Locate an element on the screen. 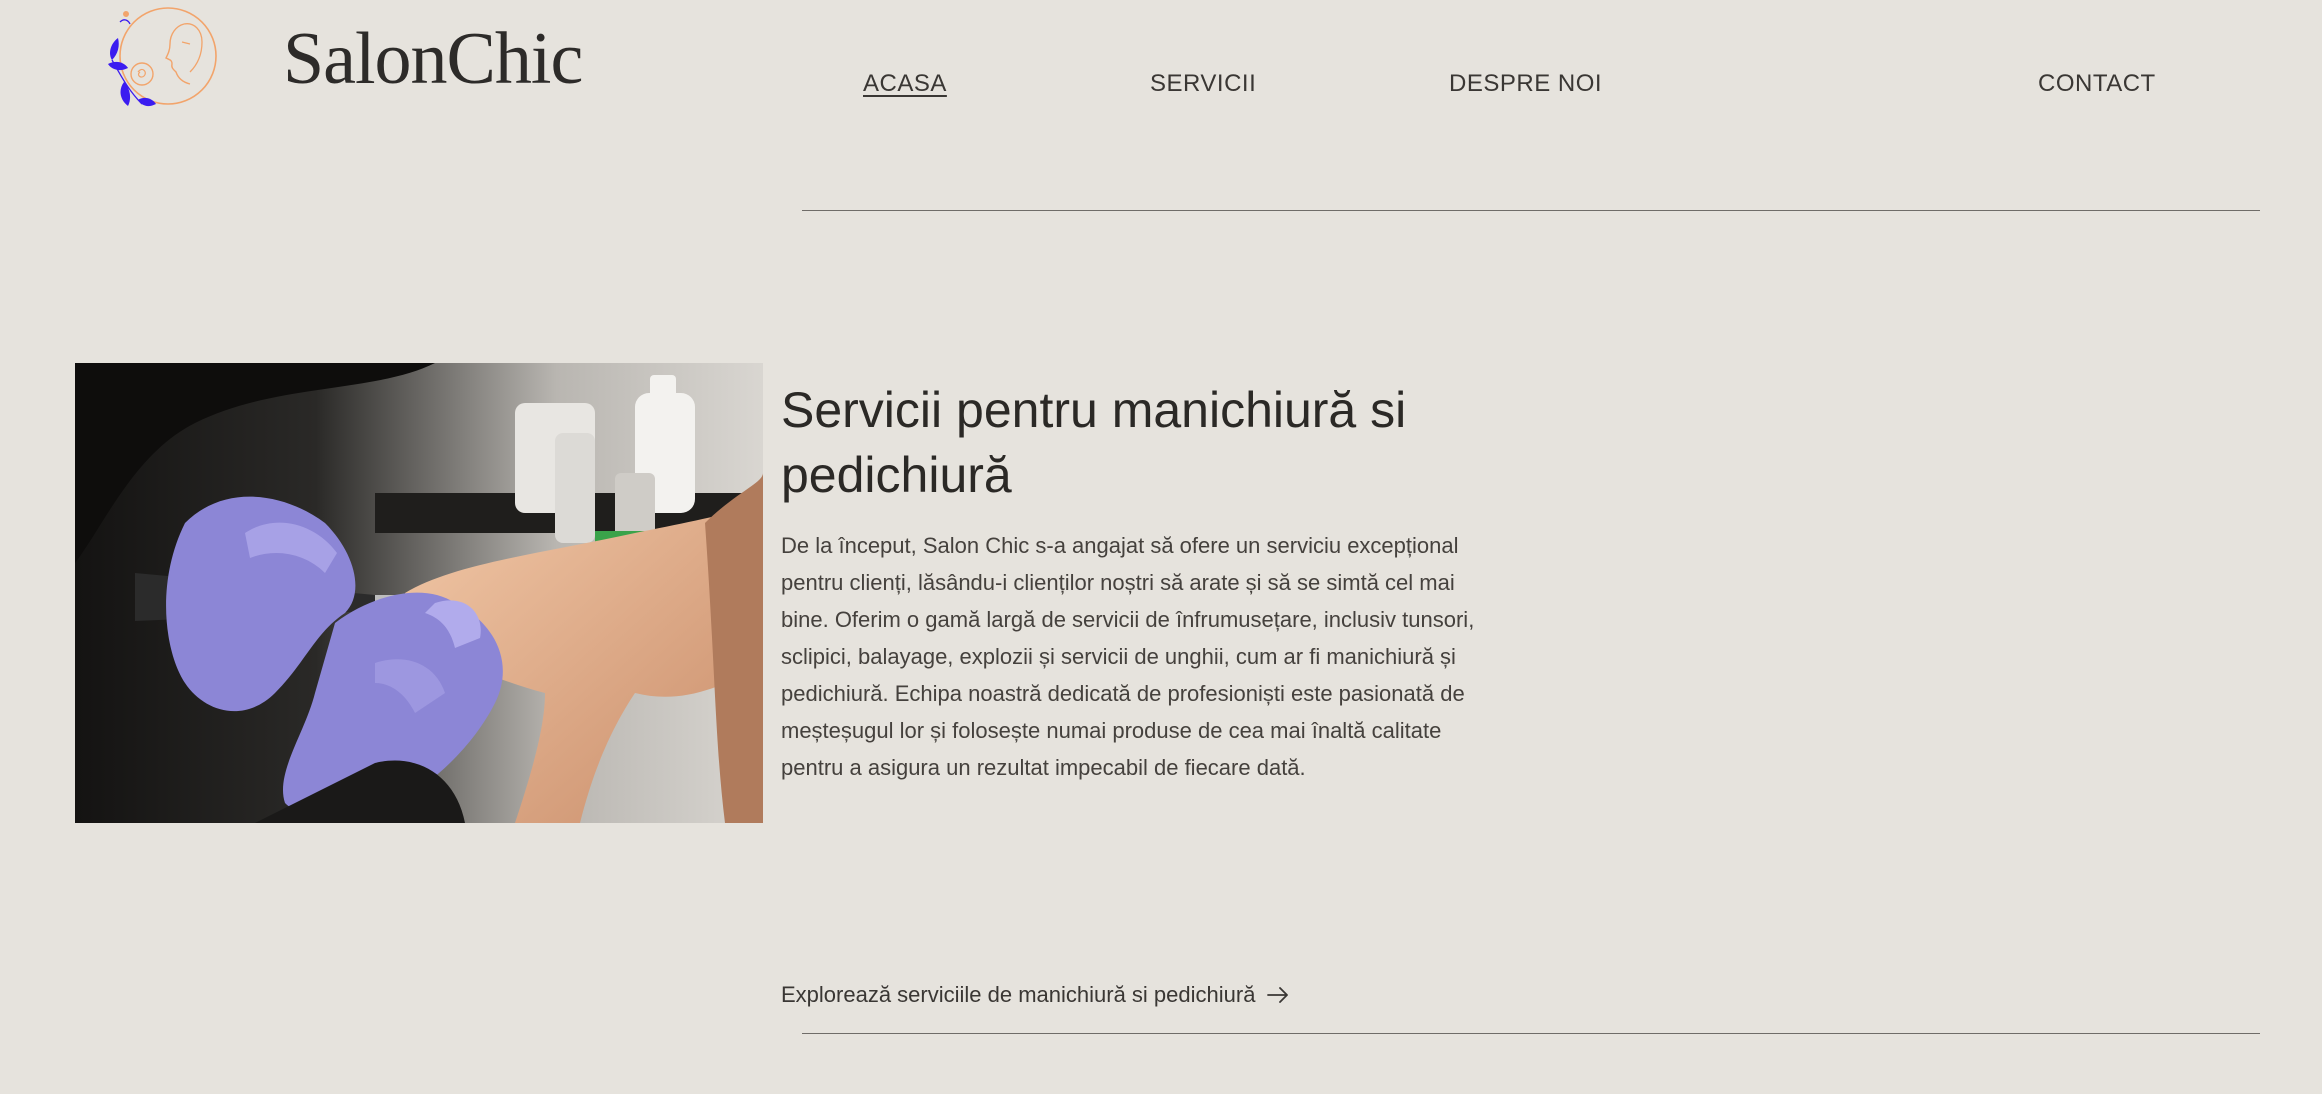  header-divider is located at coordinates (1531, 210).